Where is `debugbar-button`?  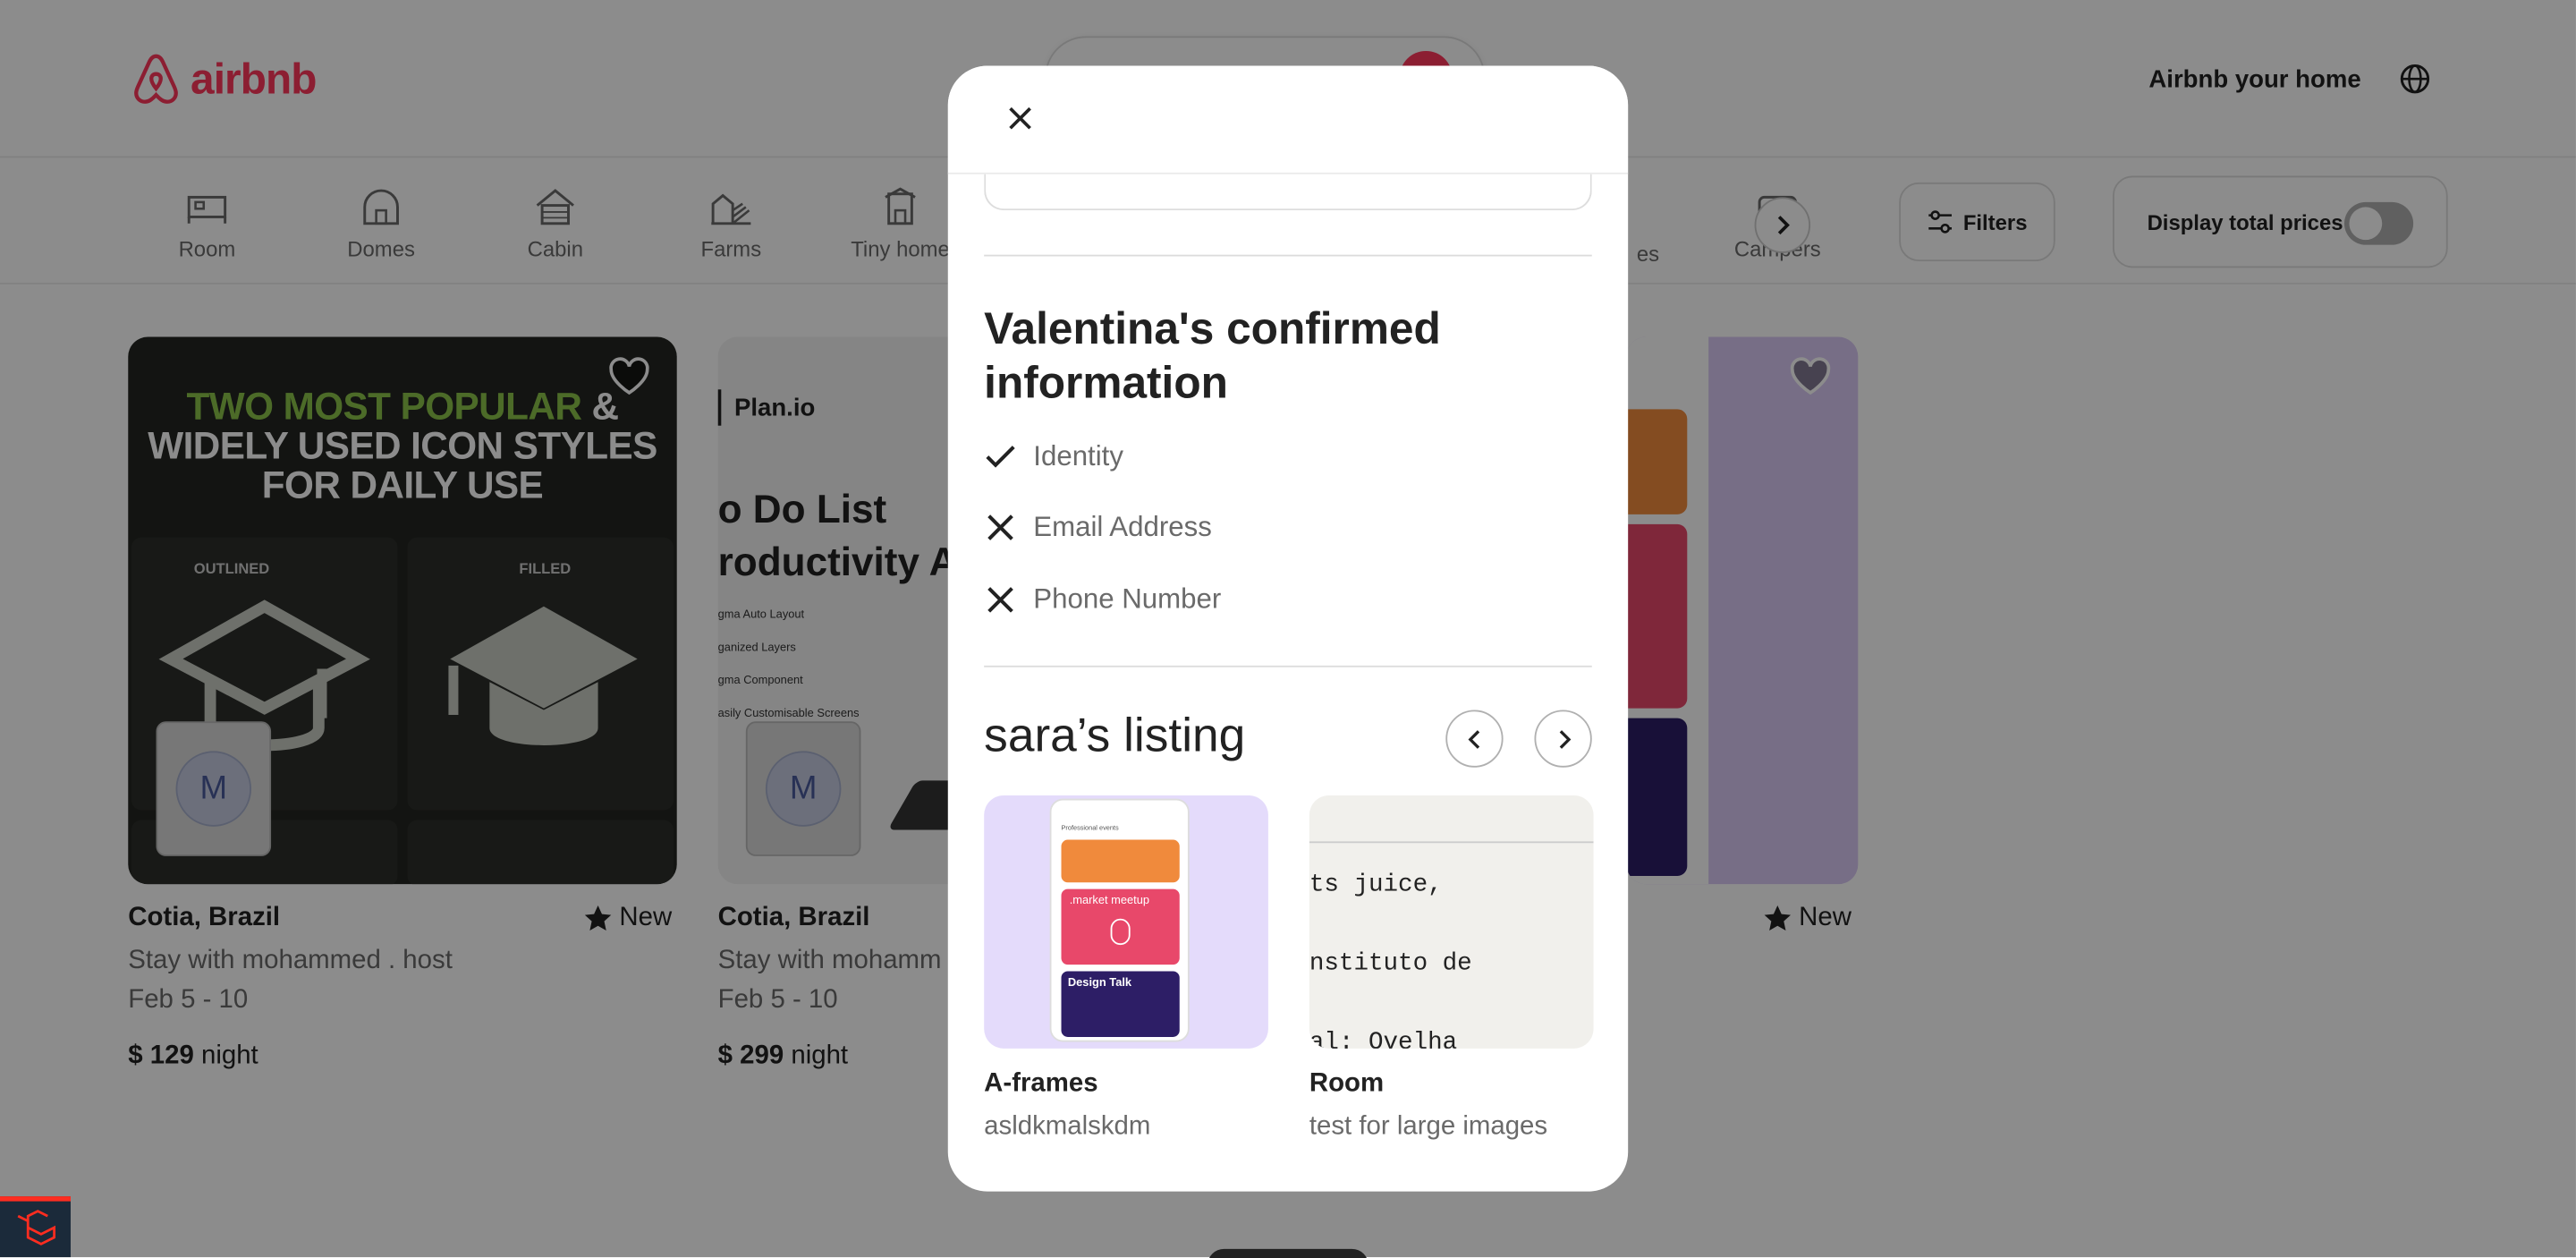
debugbar-button is located at coordinates (35, 1227).